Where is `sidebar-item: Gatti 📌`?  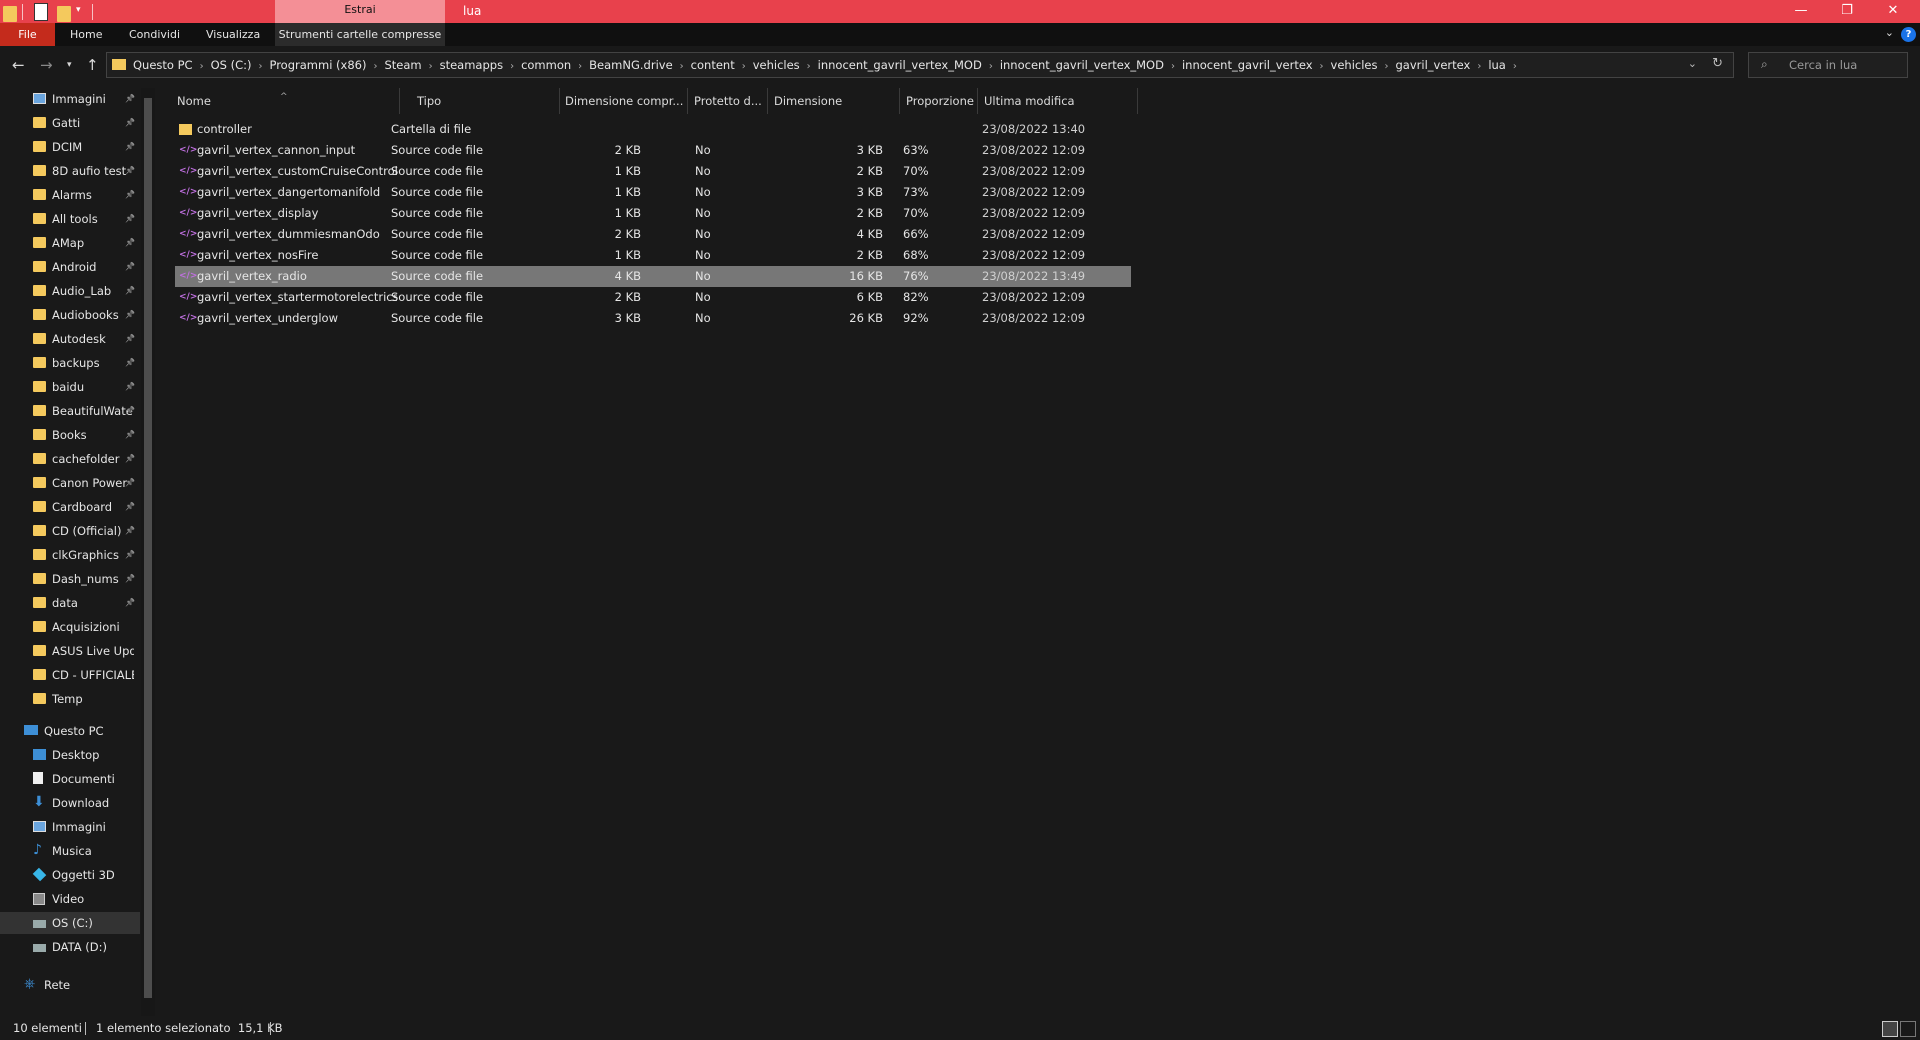
sidebar-item: Gatti 📌 is located at coordinates (70, 123).